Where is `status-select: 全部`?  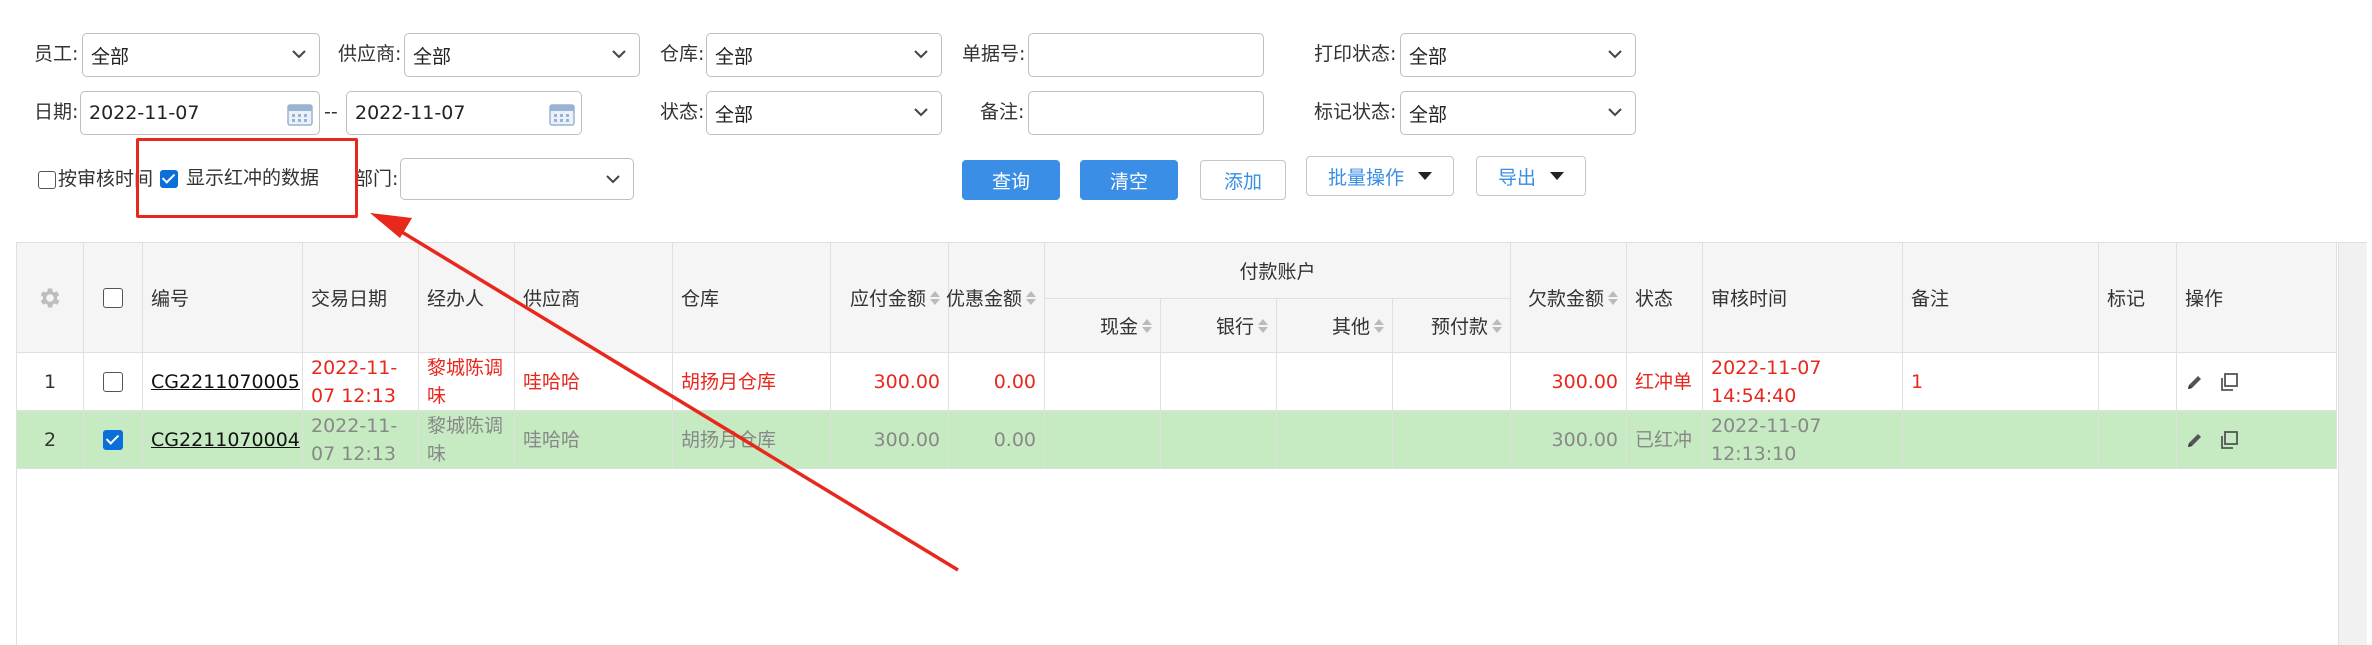
status-select: 全部 is located at coordinates (824, 113).